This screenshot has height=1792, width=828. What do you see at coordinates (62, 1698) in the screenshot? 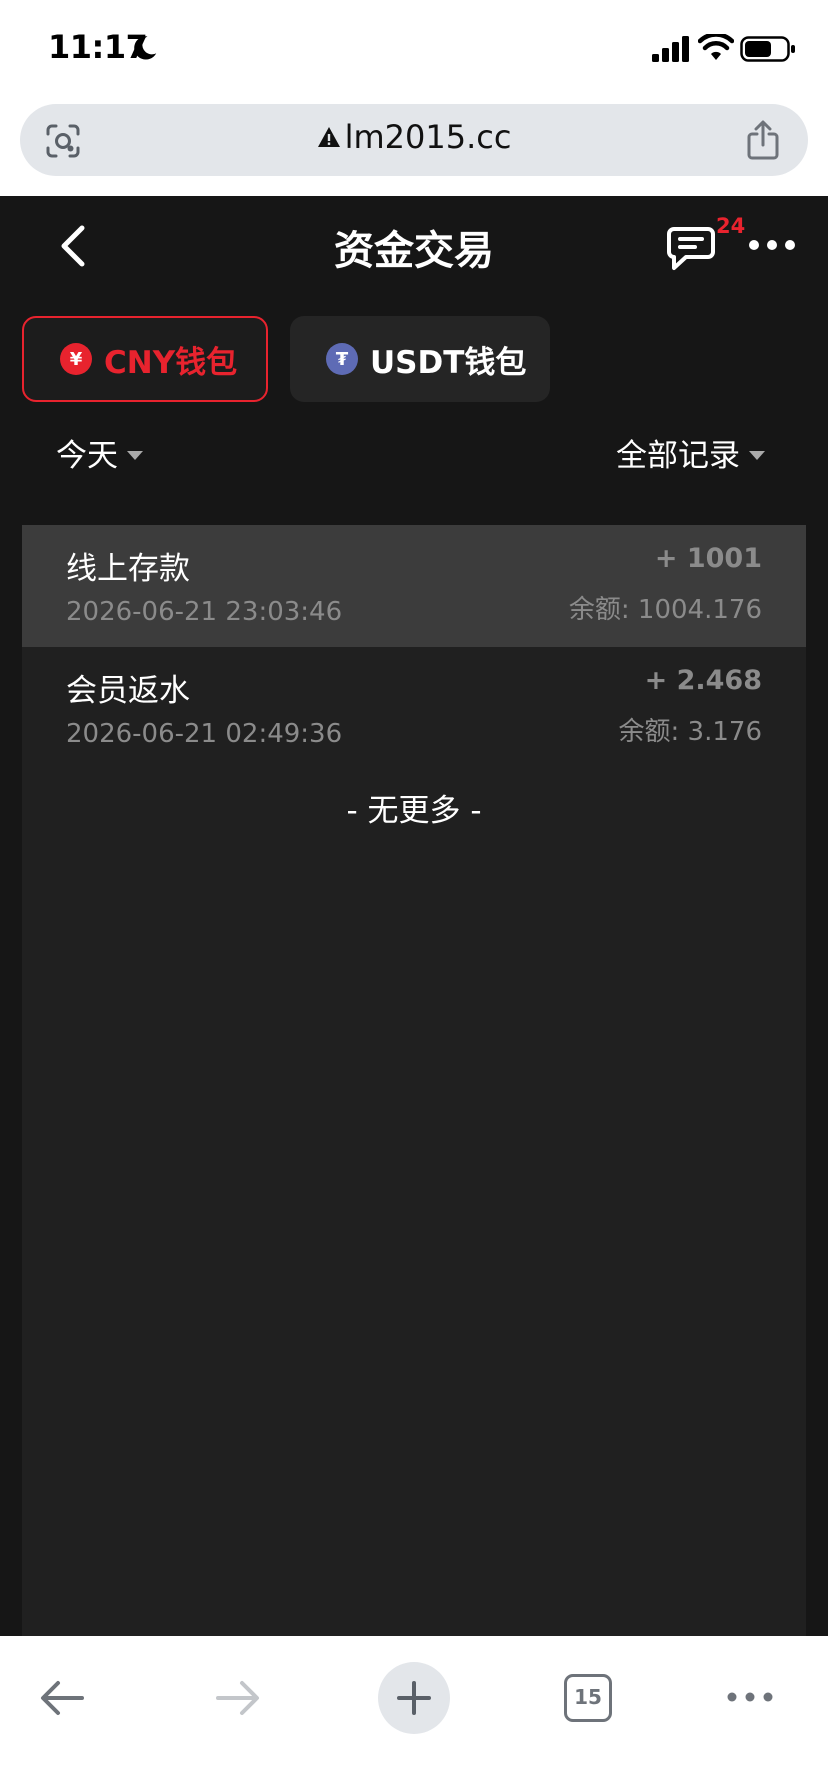
I see `browser-back-icon` at bounding box center [62, 1698].